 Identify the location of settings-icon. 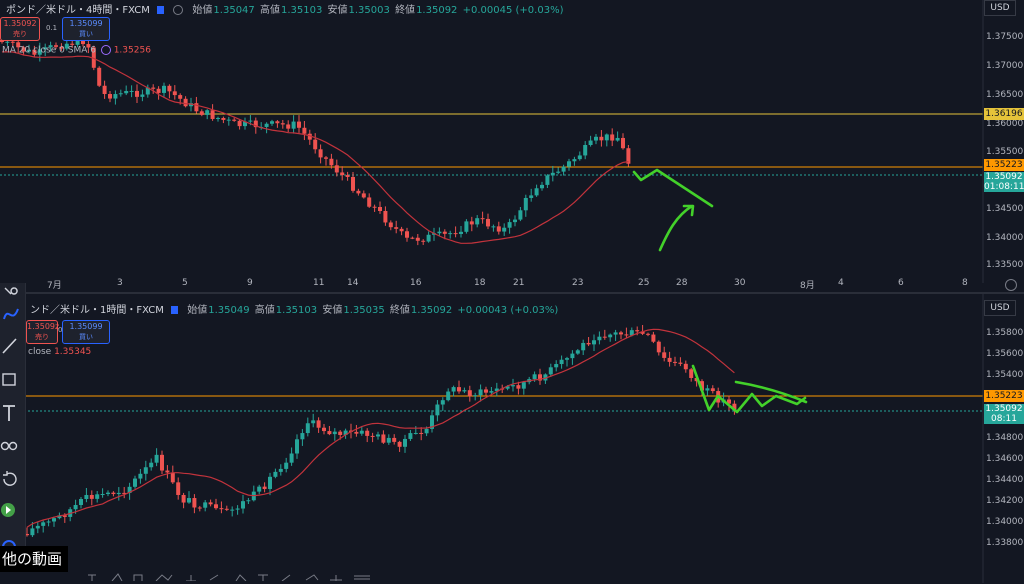
(105, 50).